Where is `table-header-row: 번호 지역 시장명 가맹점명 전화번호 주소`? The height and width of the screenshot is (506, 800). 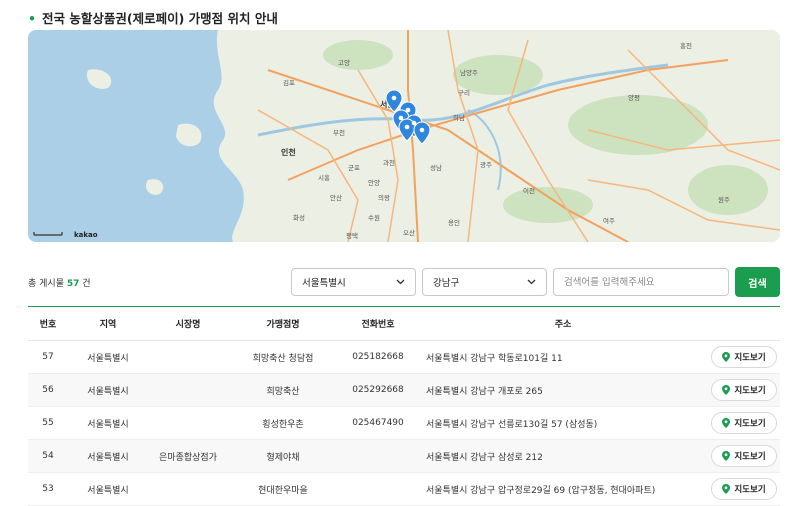
table-header-row: 번호 지역 시장명 가맹점명 전화번호 주소 is located at coordinates (404, 323).